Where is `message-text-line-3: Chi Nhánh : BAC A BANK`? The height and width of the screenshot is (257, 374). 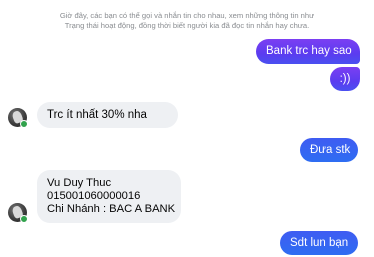
message-text-line-3: Chi Nhánh : BAC A BANK is located at coordinates (111, 209).